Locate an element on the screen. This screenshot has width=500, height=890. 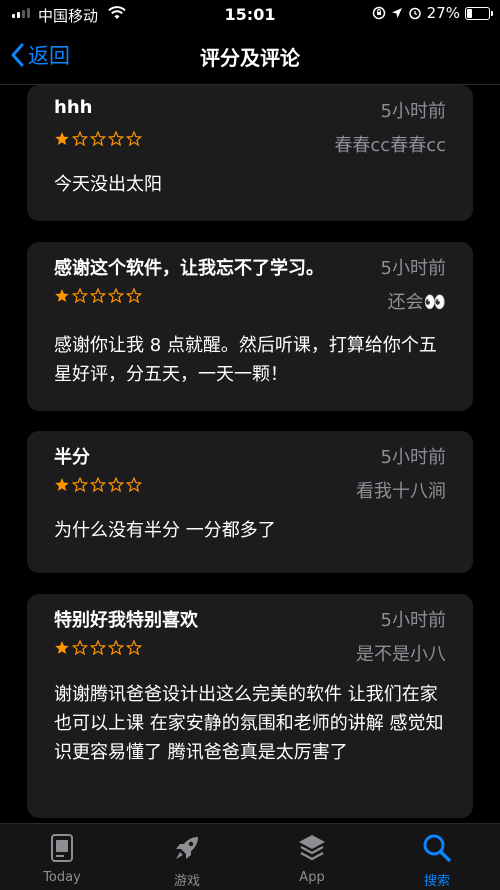
review-author: 还会👀 is located at coordinates (416, 302).